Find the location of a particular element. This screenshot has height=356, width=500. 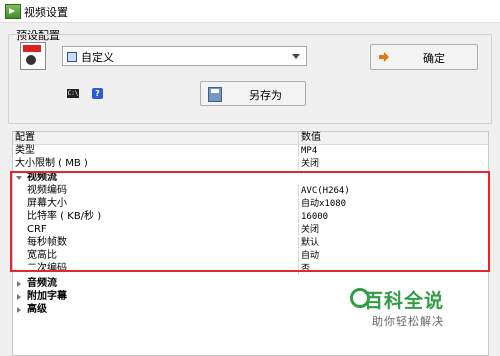

section-label: 音频流 is located at coordinates (42, 283).